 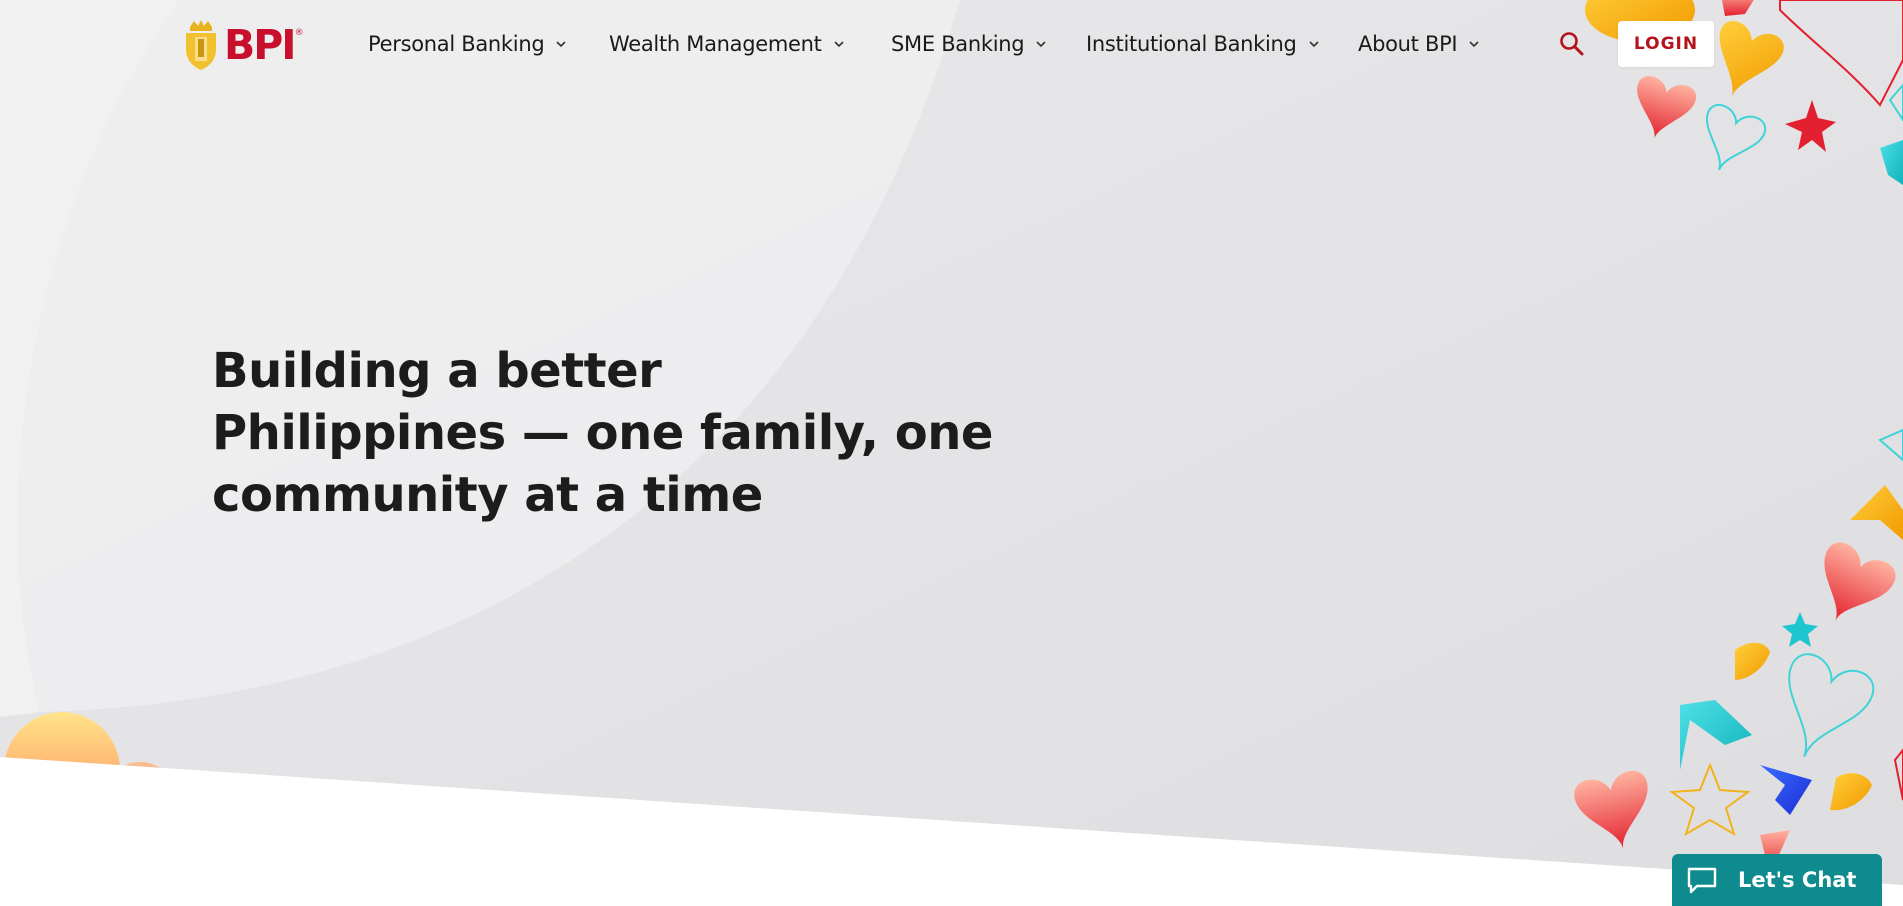 What do you see at coordinates (487, 495) in the screenshot?
I see `headline-line: community at a time` at bounding box center [487, 495].